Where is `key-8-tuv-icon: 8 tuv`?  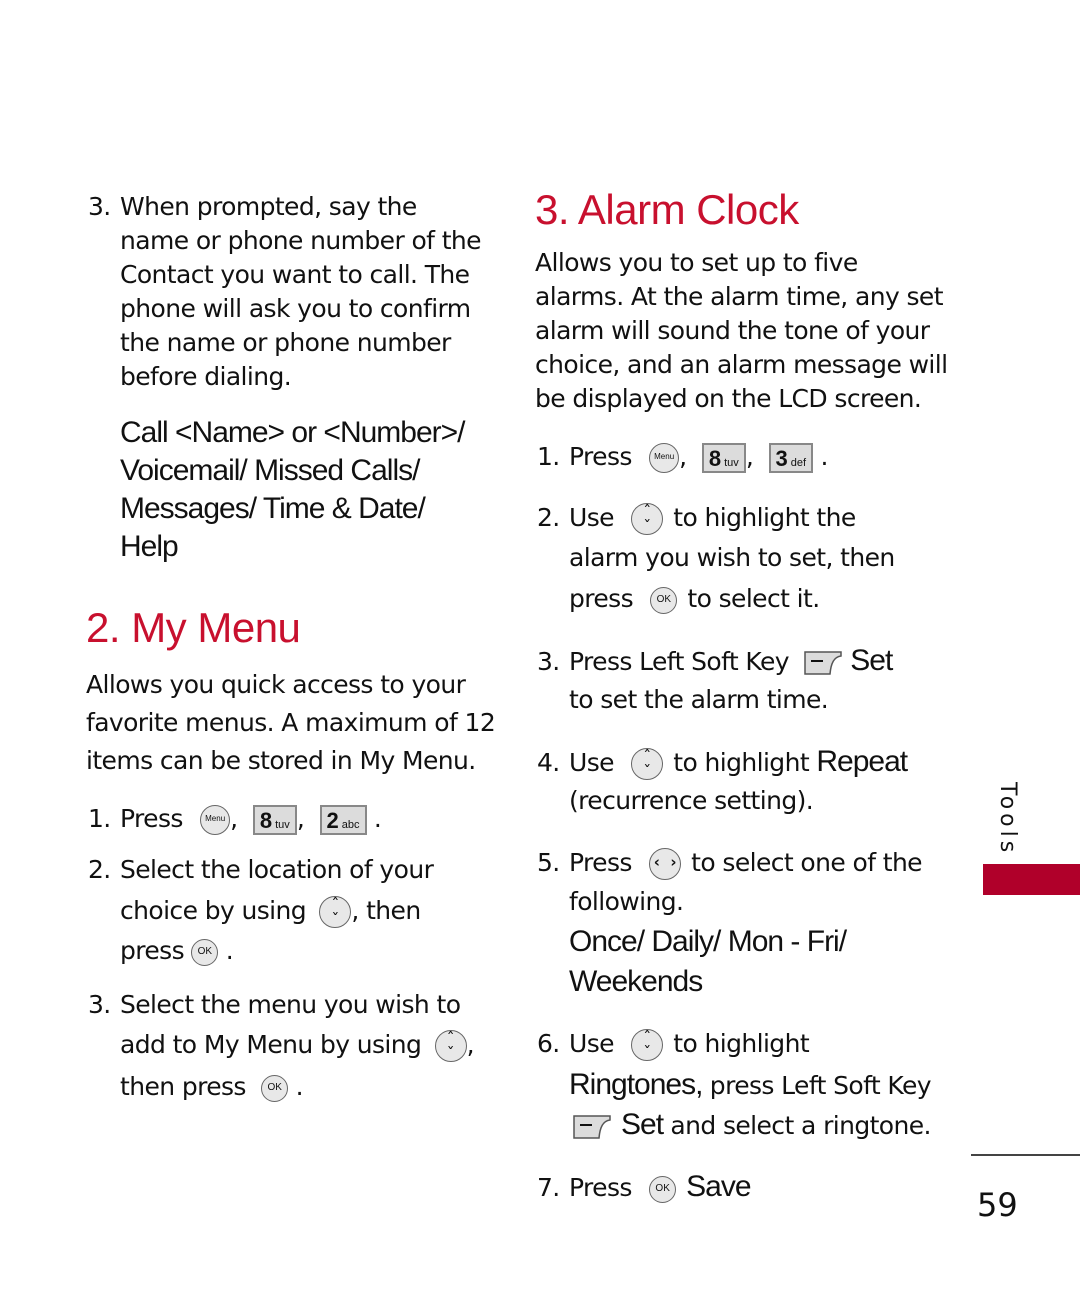 key-8-tuv-icon: 8 tuv is located at coordinates (723, 458).